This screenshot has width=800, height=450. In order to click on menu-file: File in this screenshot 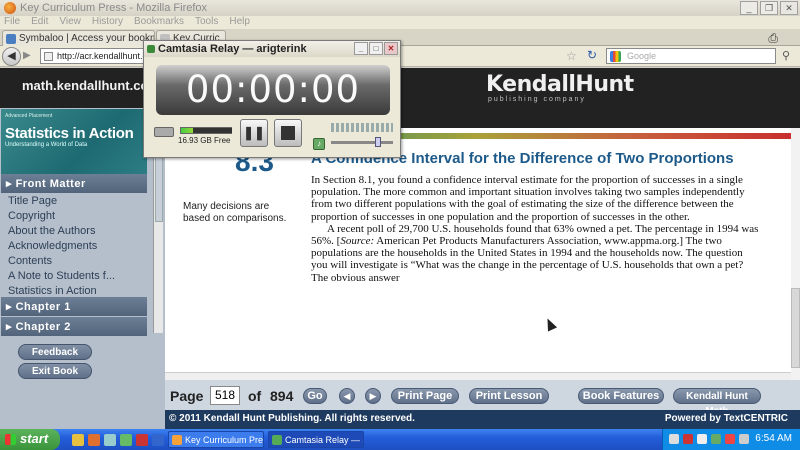, I will do `click(12, 22)`.